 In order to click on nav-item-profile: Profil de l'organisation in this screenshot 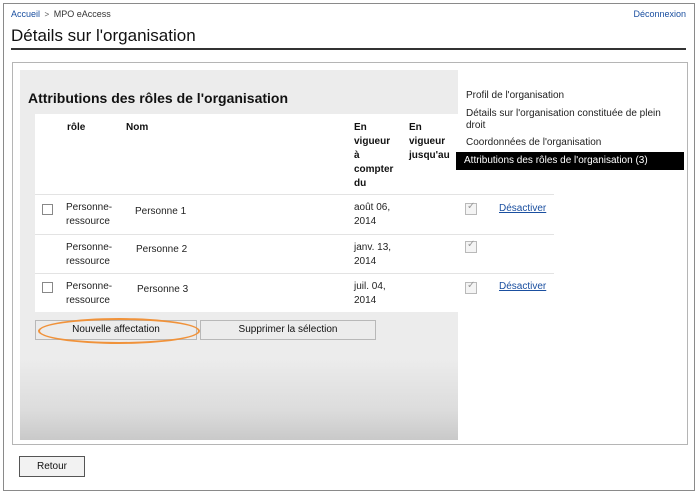, I will do `click(515, 96)`.